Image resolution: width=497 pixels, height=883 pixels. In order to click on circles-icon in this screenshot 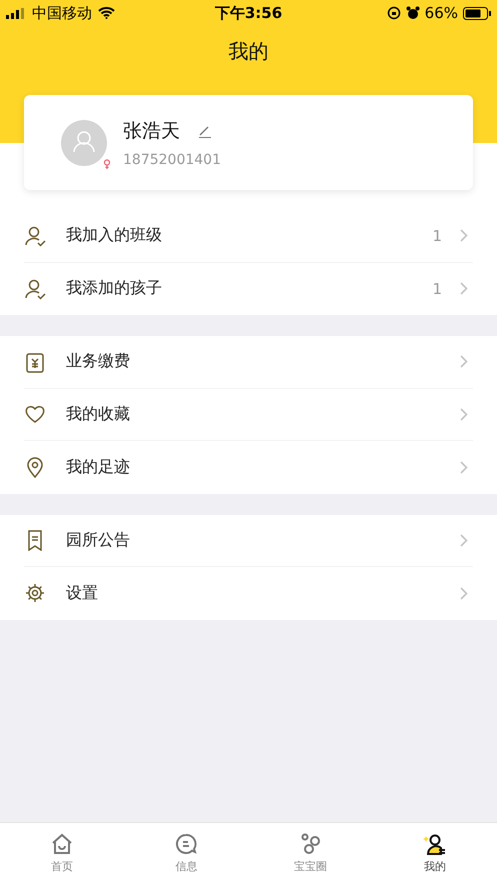, I will do `click(310, 844)`.